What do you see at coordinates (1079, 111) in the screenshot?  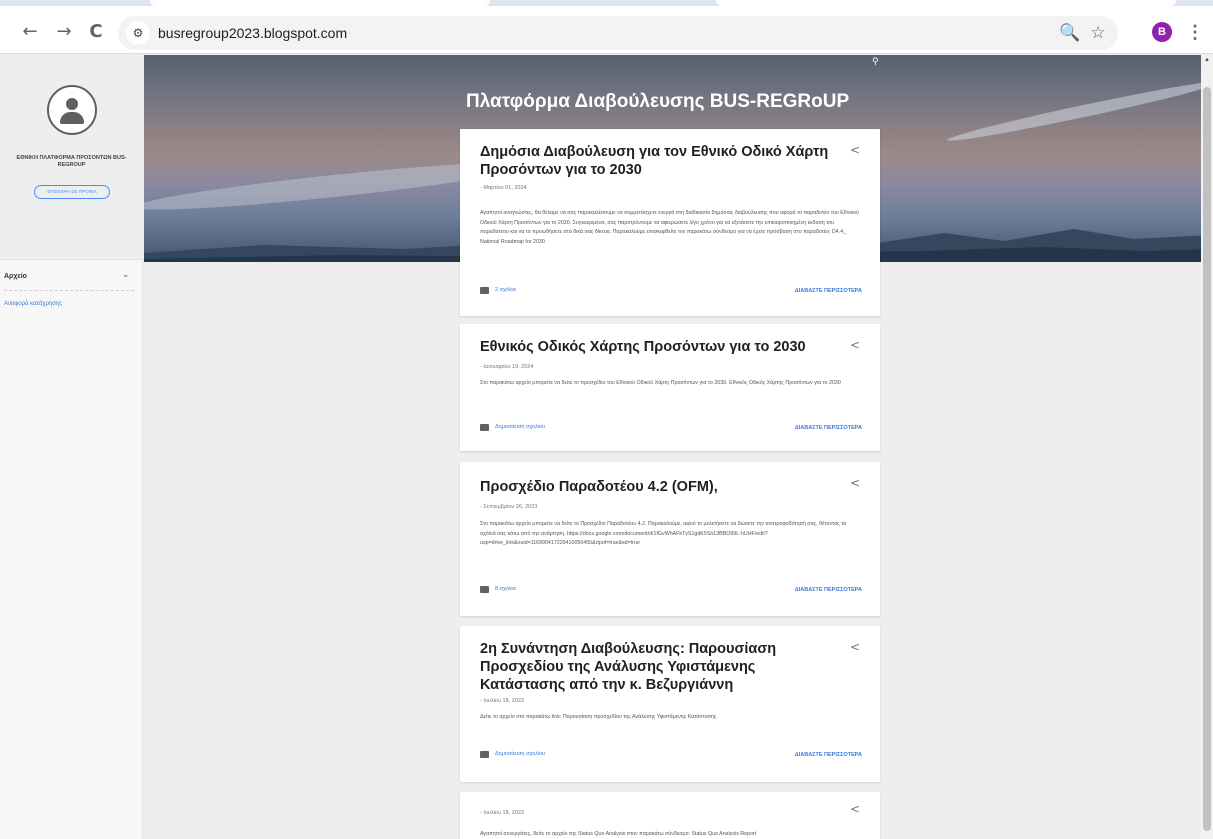 I see `cloud-decoration` at bounding box center [1079, 111].